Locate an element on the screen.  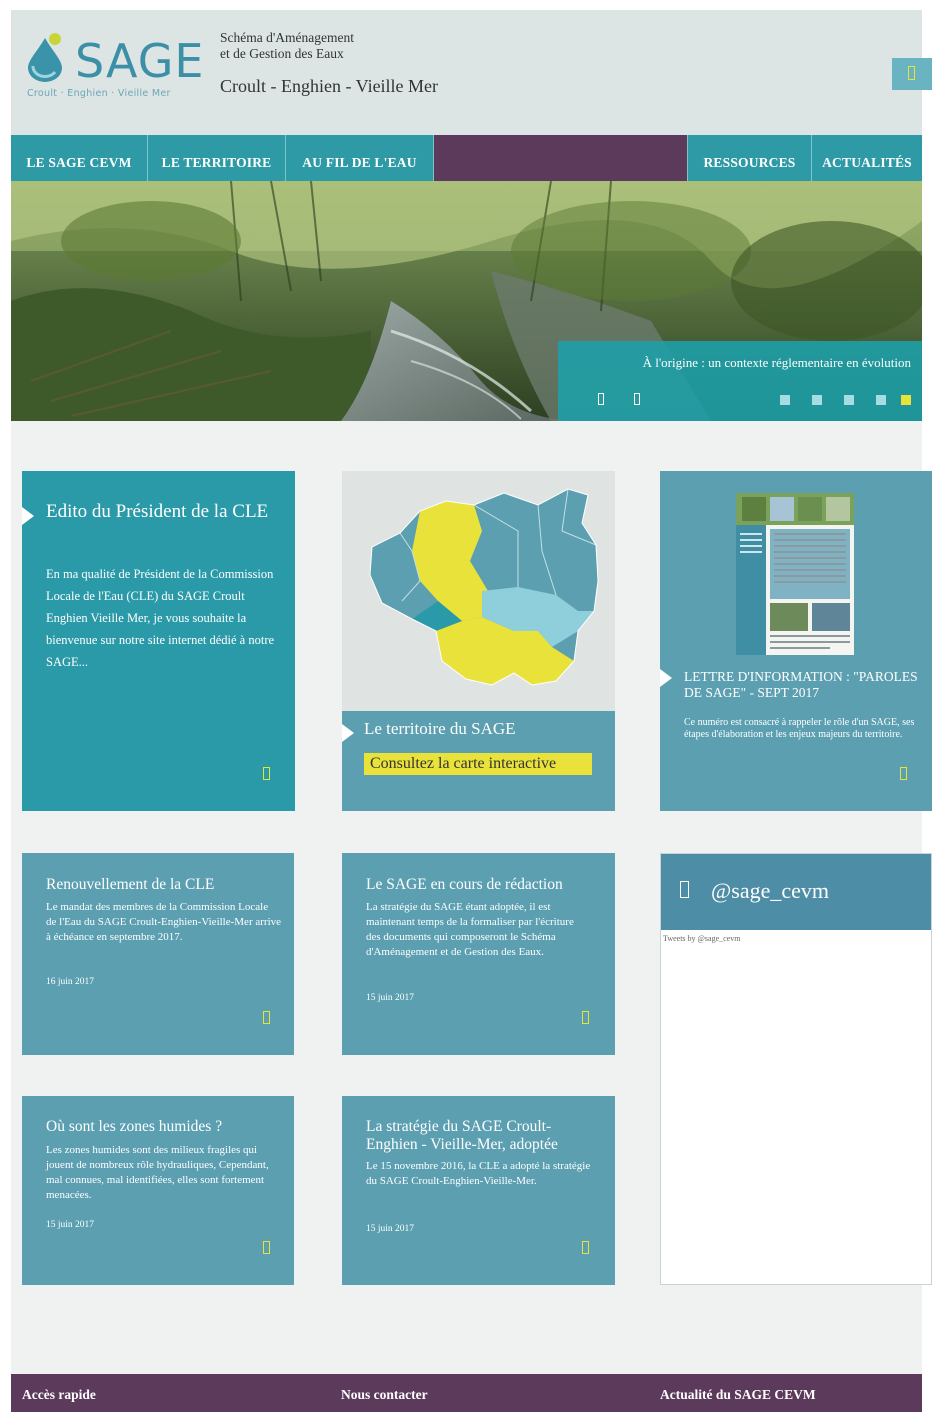
footer-link-nous-contacter: Nous contacter is located at coordinates (384, 1395).